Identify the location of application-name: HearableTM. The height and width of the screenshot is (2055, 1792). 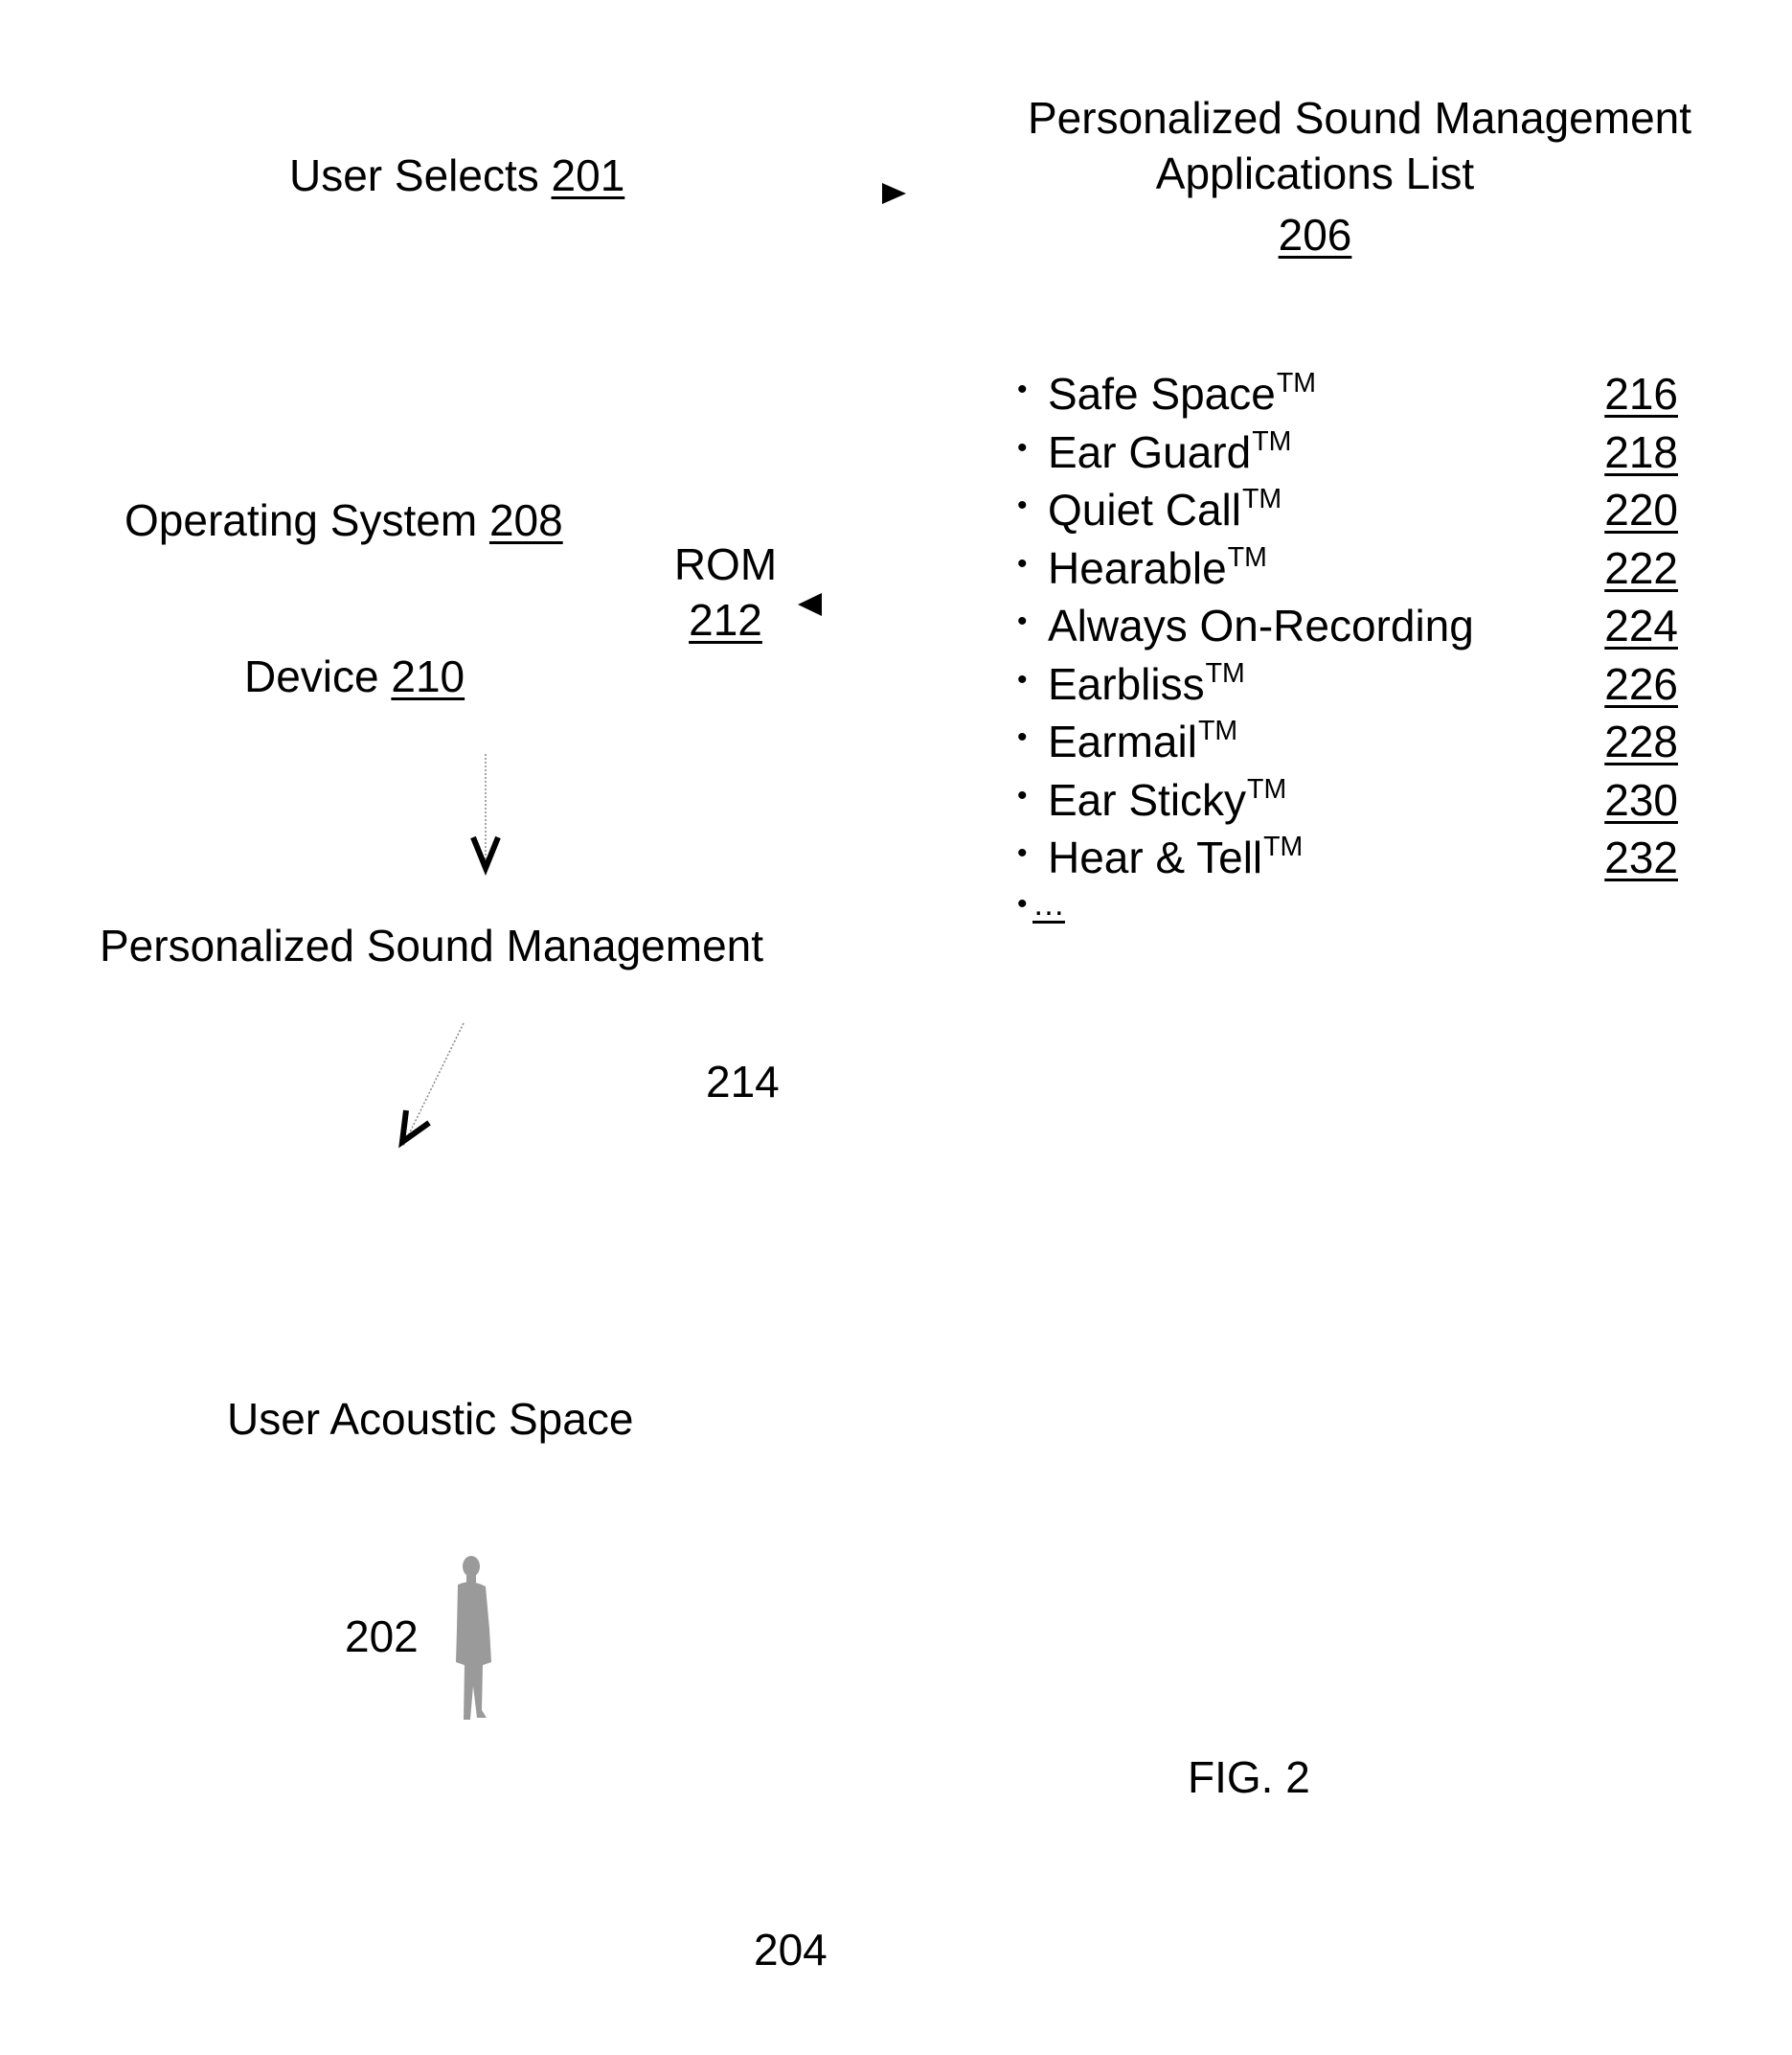
(1157, 568).